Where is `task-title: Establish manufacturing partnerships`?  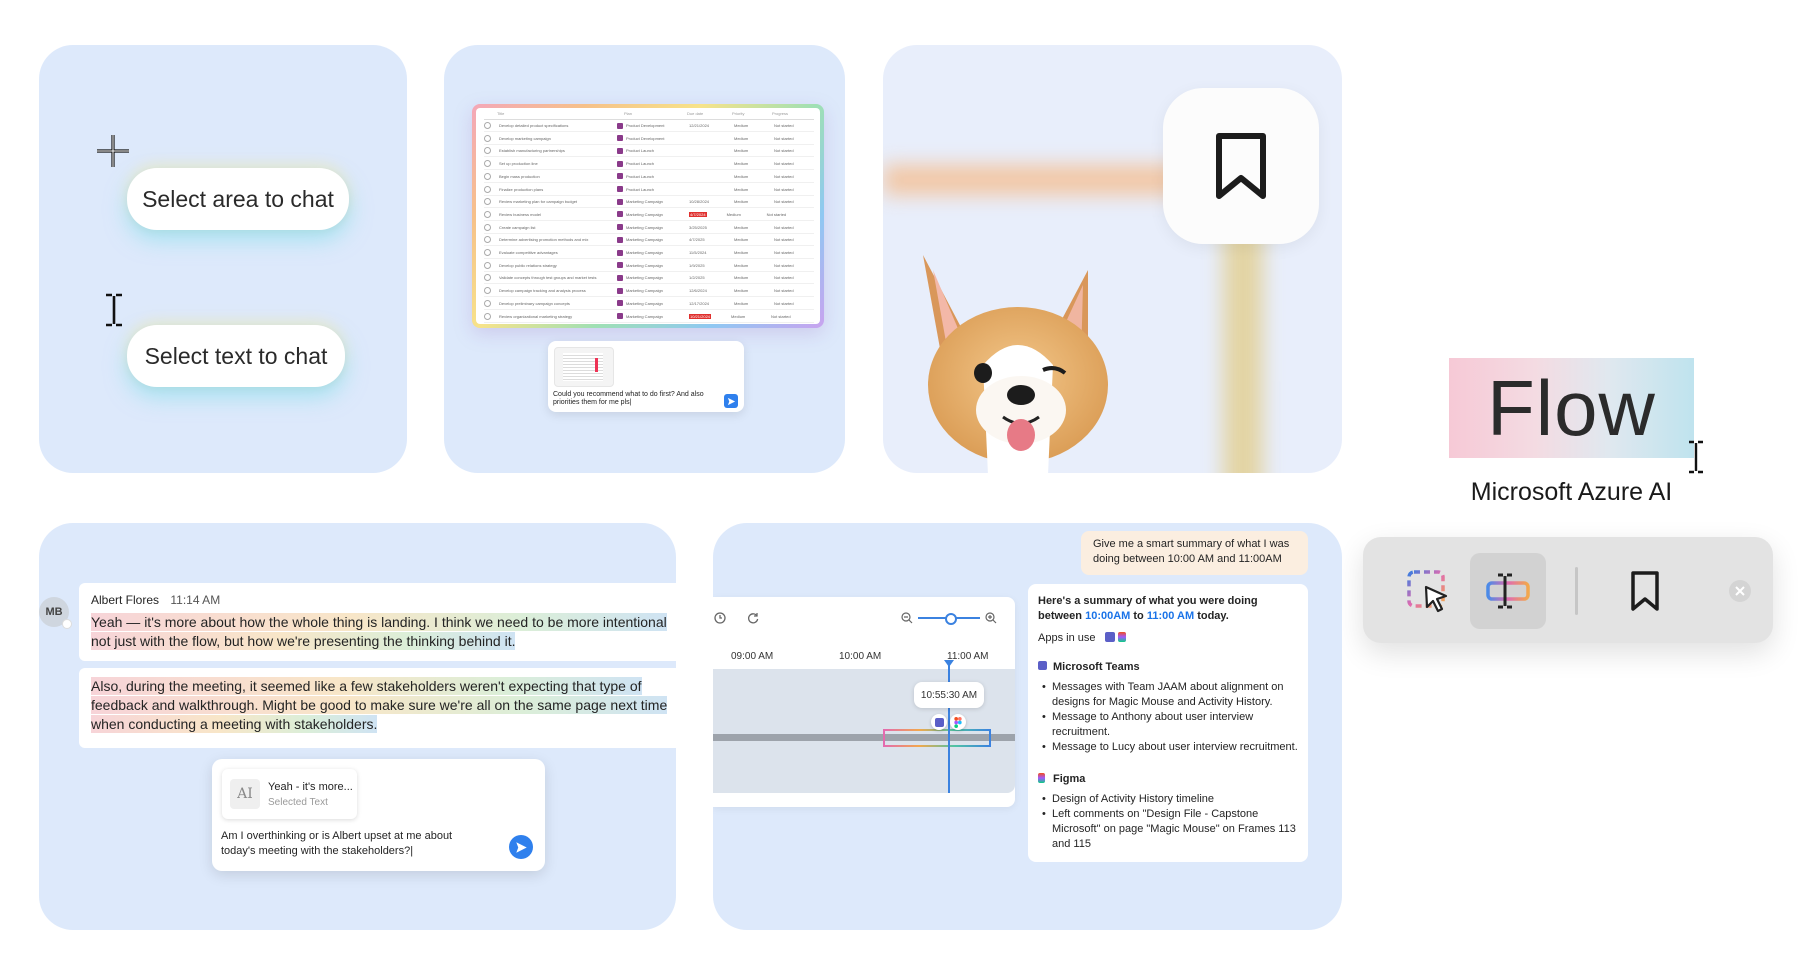 task-title: Establish manufacturing partnerships is located at coordinates (532, 151).